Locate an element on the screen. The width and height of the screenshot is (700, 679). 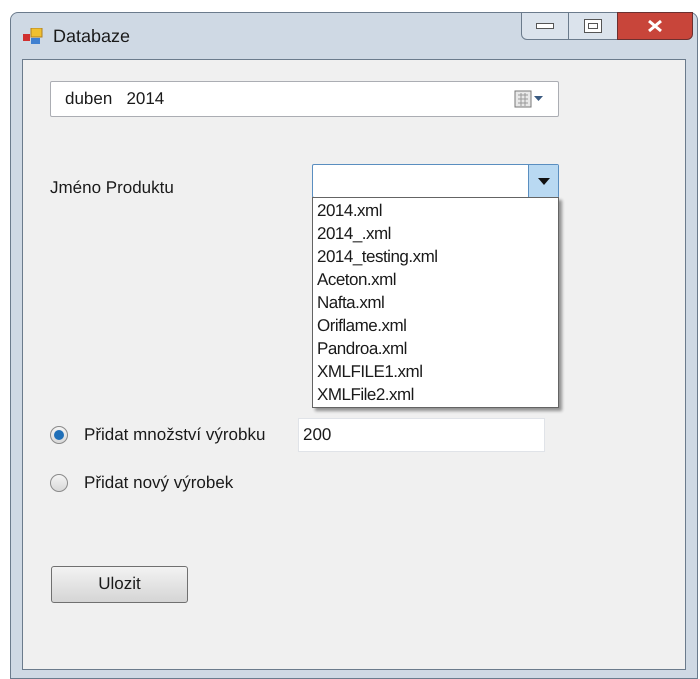
app-icon is located at coordinates (33, 36).